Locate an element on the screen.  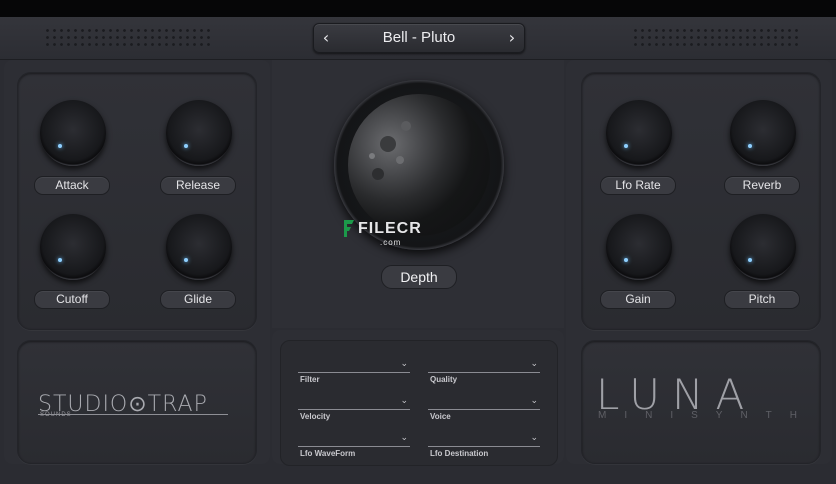
moon-crater-texture is located at coordinates (390, 150).